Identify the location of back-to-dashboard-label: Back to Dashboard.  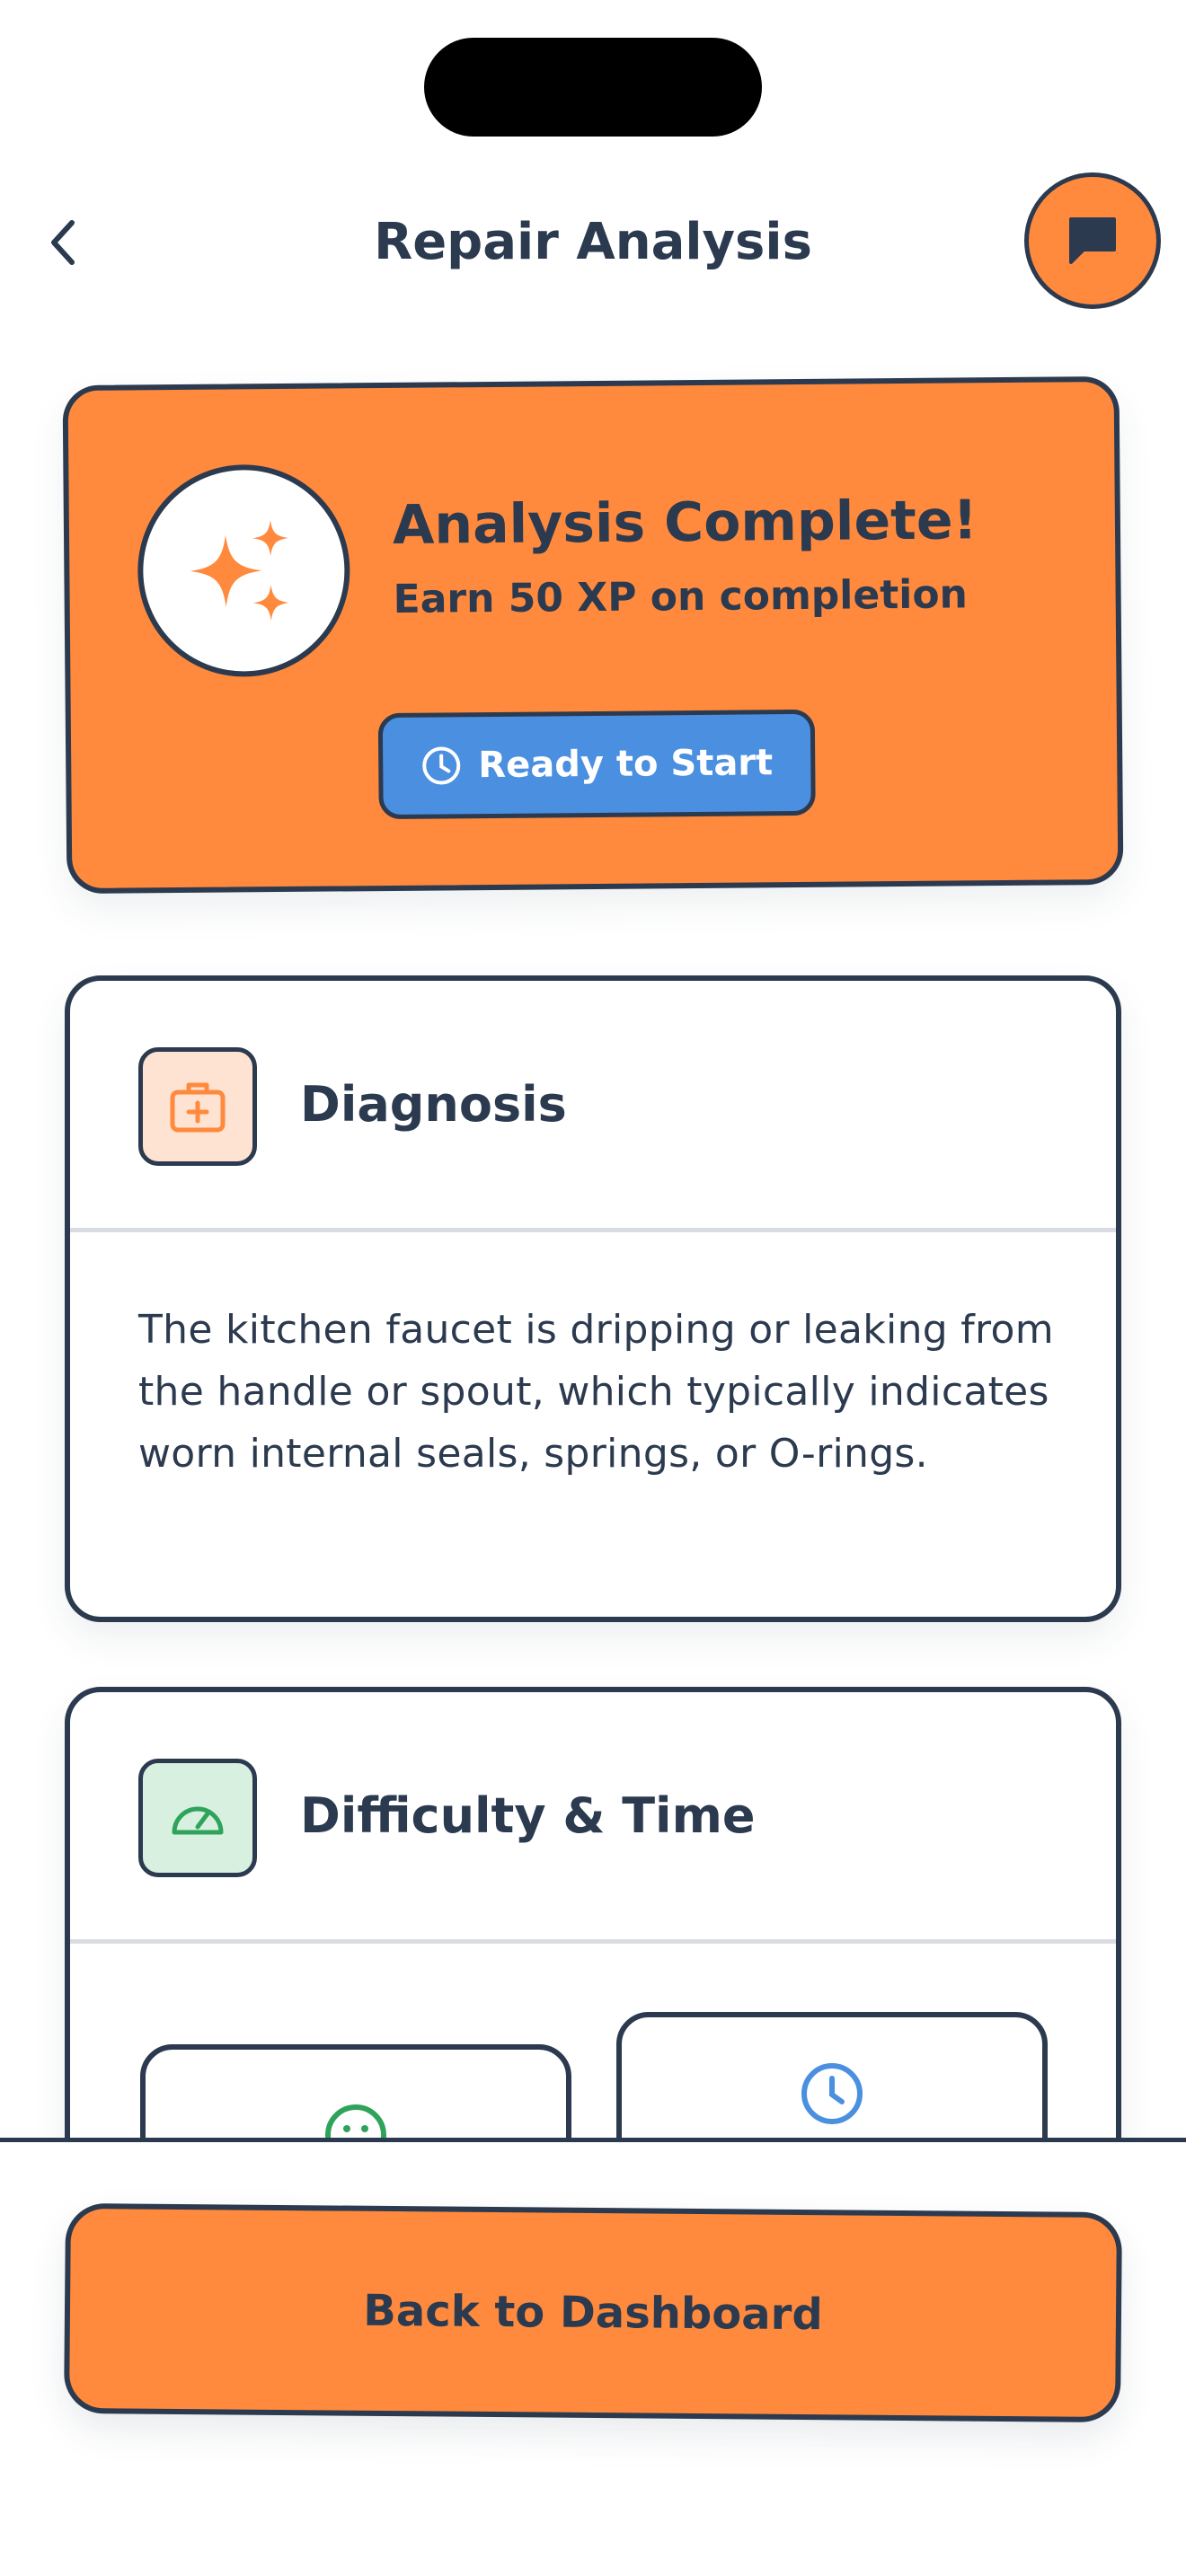
(593, 2313).